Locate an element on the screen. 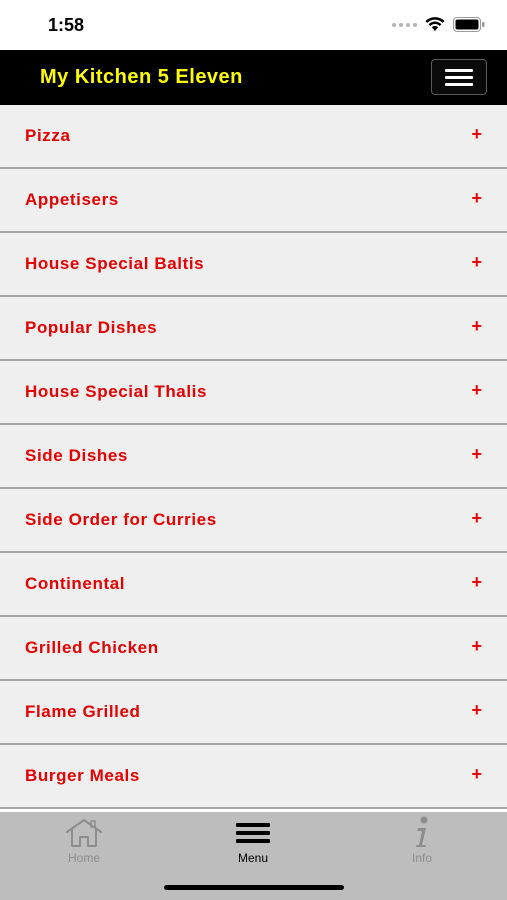 This screenshot has height=900, width=507. category-label: House Special Baltis is located at coordinates (115, 263).